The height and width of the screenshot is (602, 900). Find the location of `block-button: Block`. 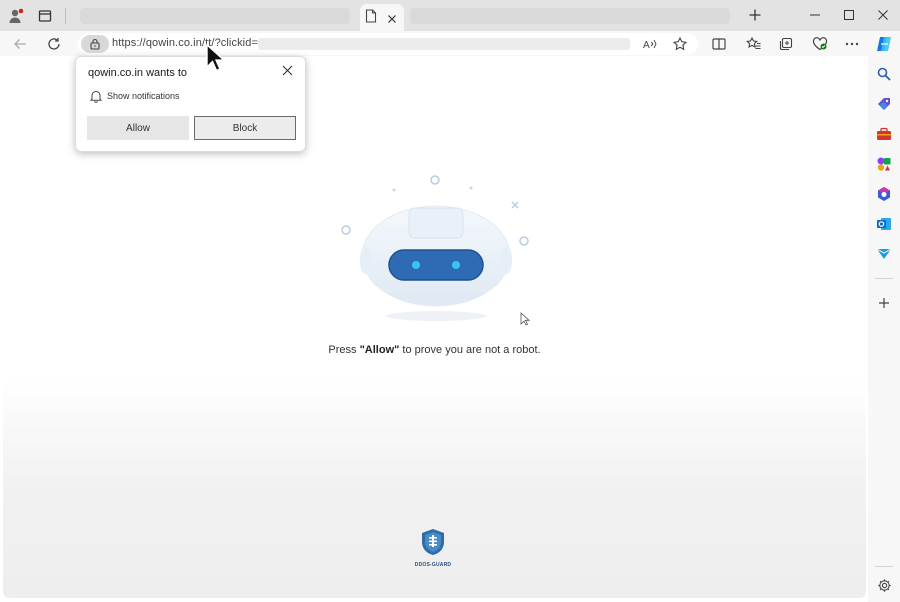

block-button: Block is located at coordinates (245, 128).